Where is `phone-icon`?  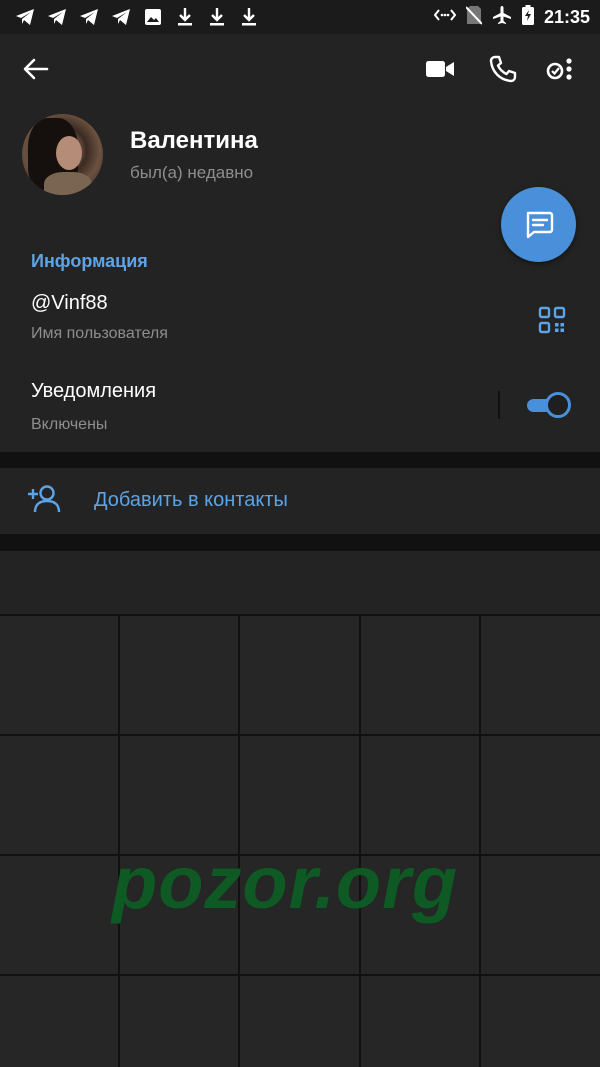
phone-icon is located at coordinates (503, 69).